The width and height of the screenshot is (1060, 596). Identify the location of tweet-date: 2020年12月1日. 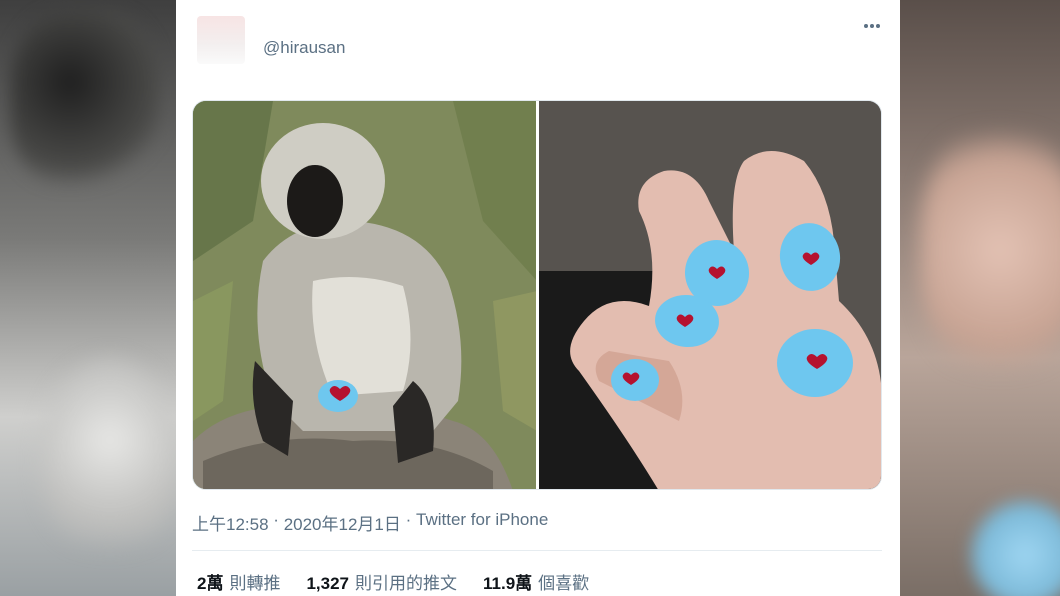
(342, 522).